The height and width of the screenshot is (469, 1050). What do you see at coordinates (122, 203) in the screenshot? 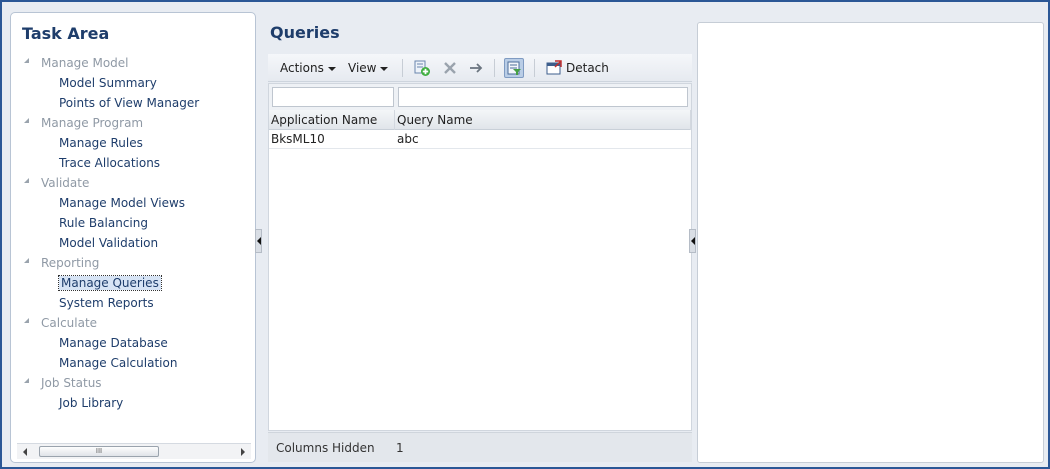
I see `tree-item-label: Manage Model Views` at bounding box center [122, 203].